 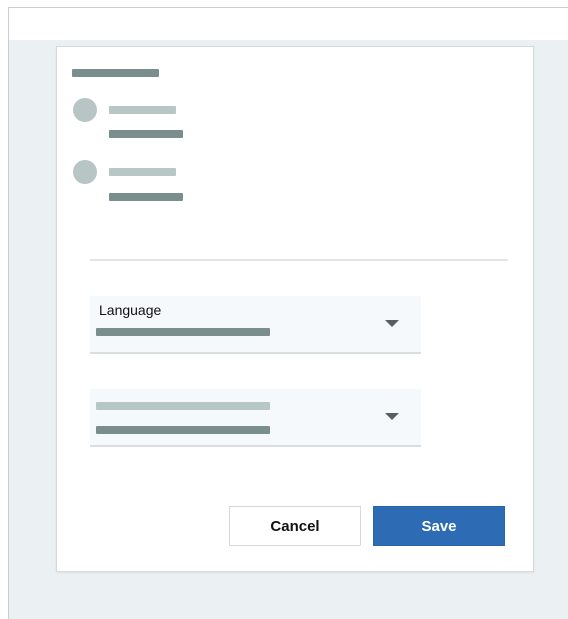 What do you see at coordinates (439, 526) in the screenshot?
I see `save-button: Save` at bounding box center [439, 526].